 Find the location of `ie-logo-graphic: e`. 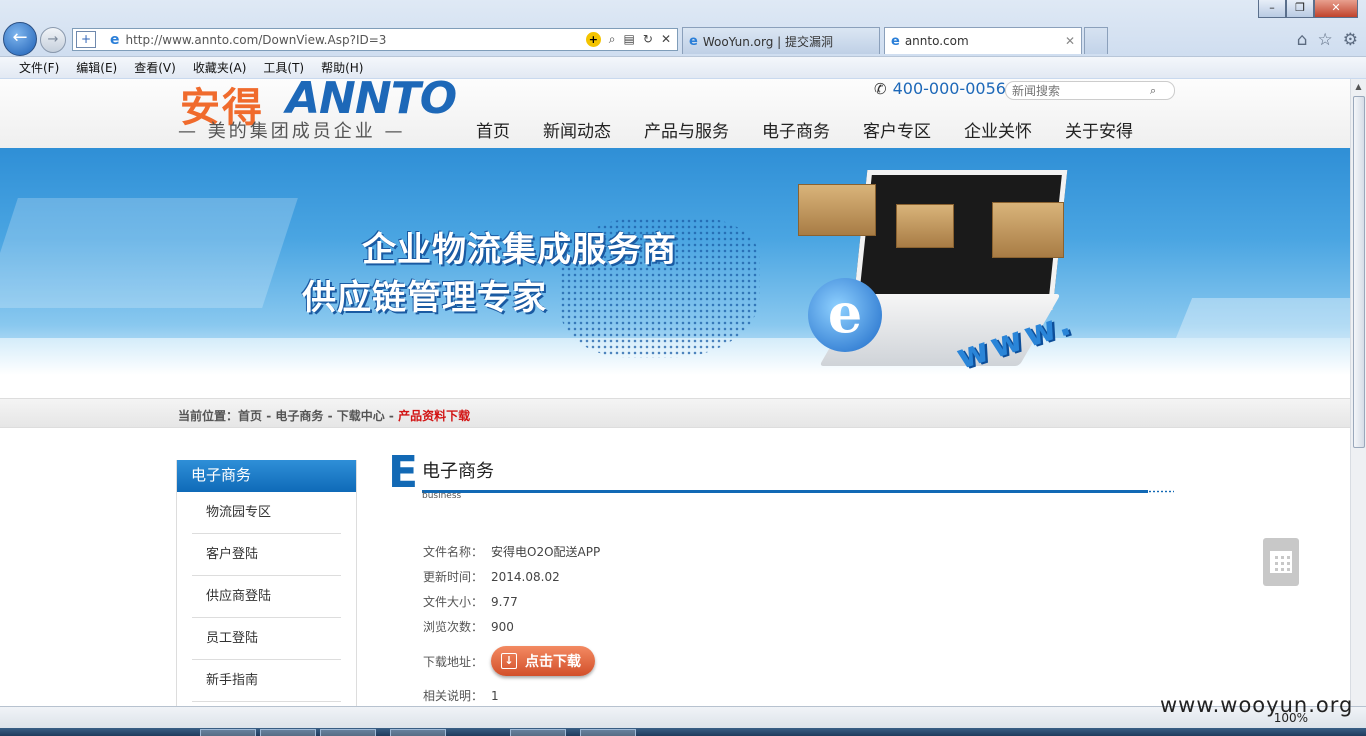

ie-logo-graphic: e is located at coordinates (845, 315).